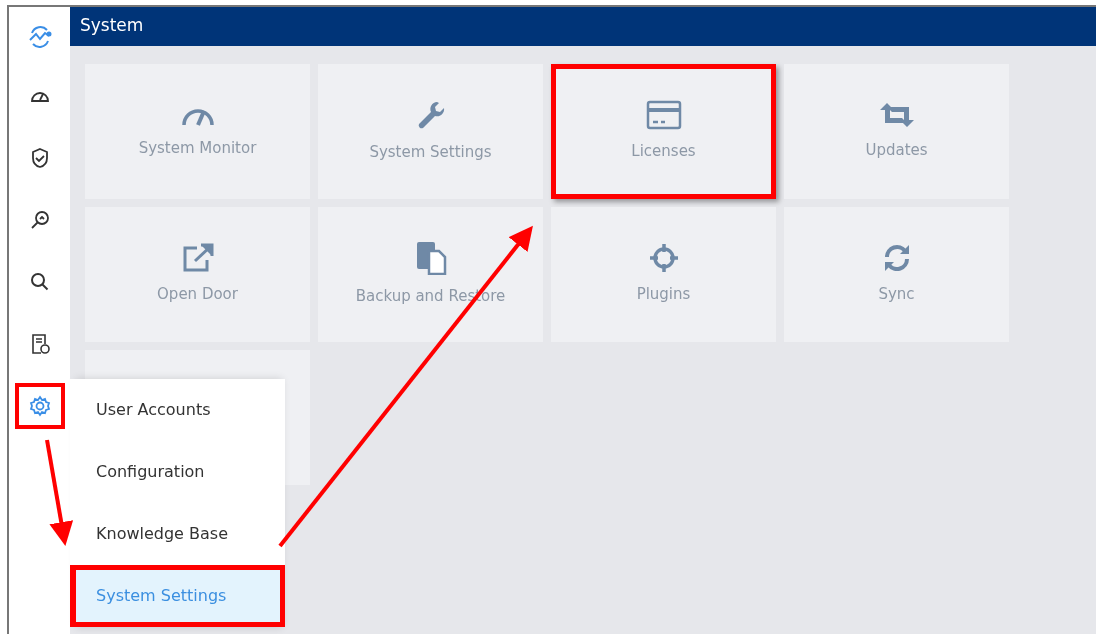 The width and height of the screenshot is (1096, 634). What do you see at coordinates (39, 344) in the screenshot?
I see `report-icon` at bounding box center [39, 344].